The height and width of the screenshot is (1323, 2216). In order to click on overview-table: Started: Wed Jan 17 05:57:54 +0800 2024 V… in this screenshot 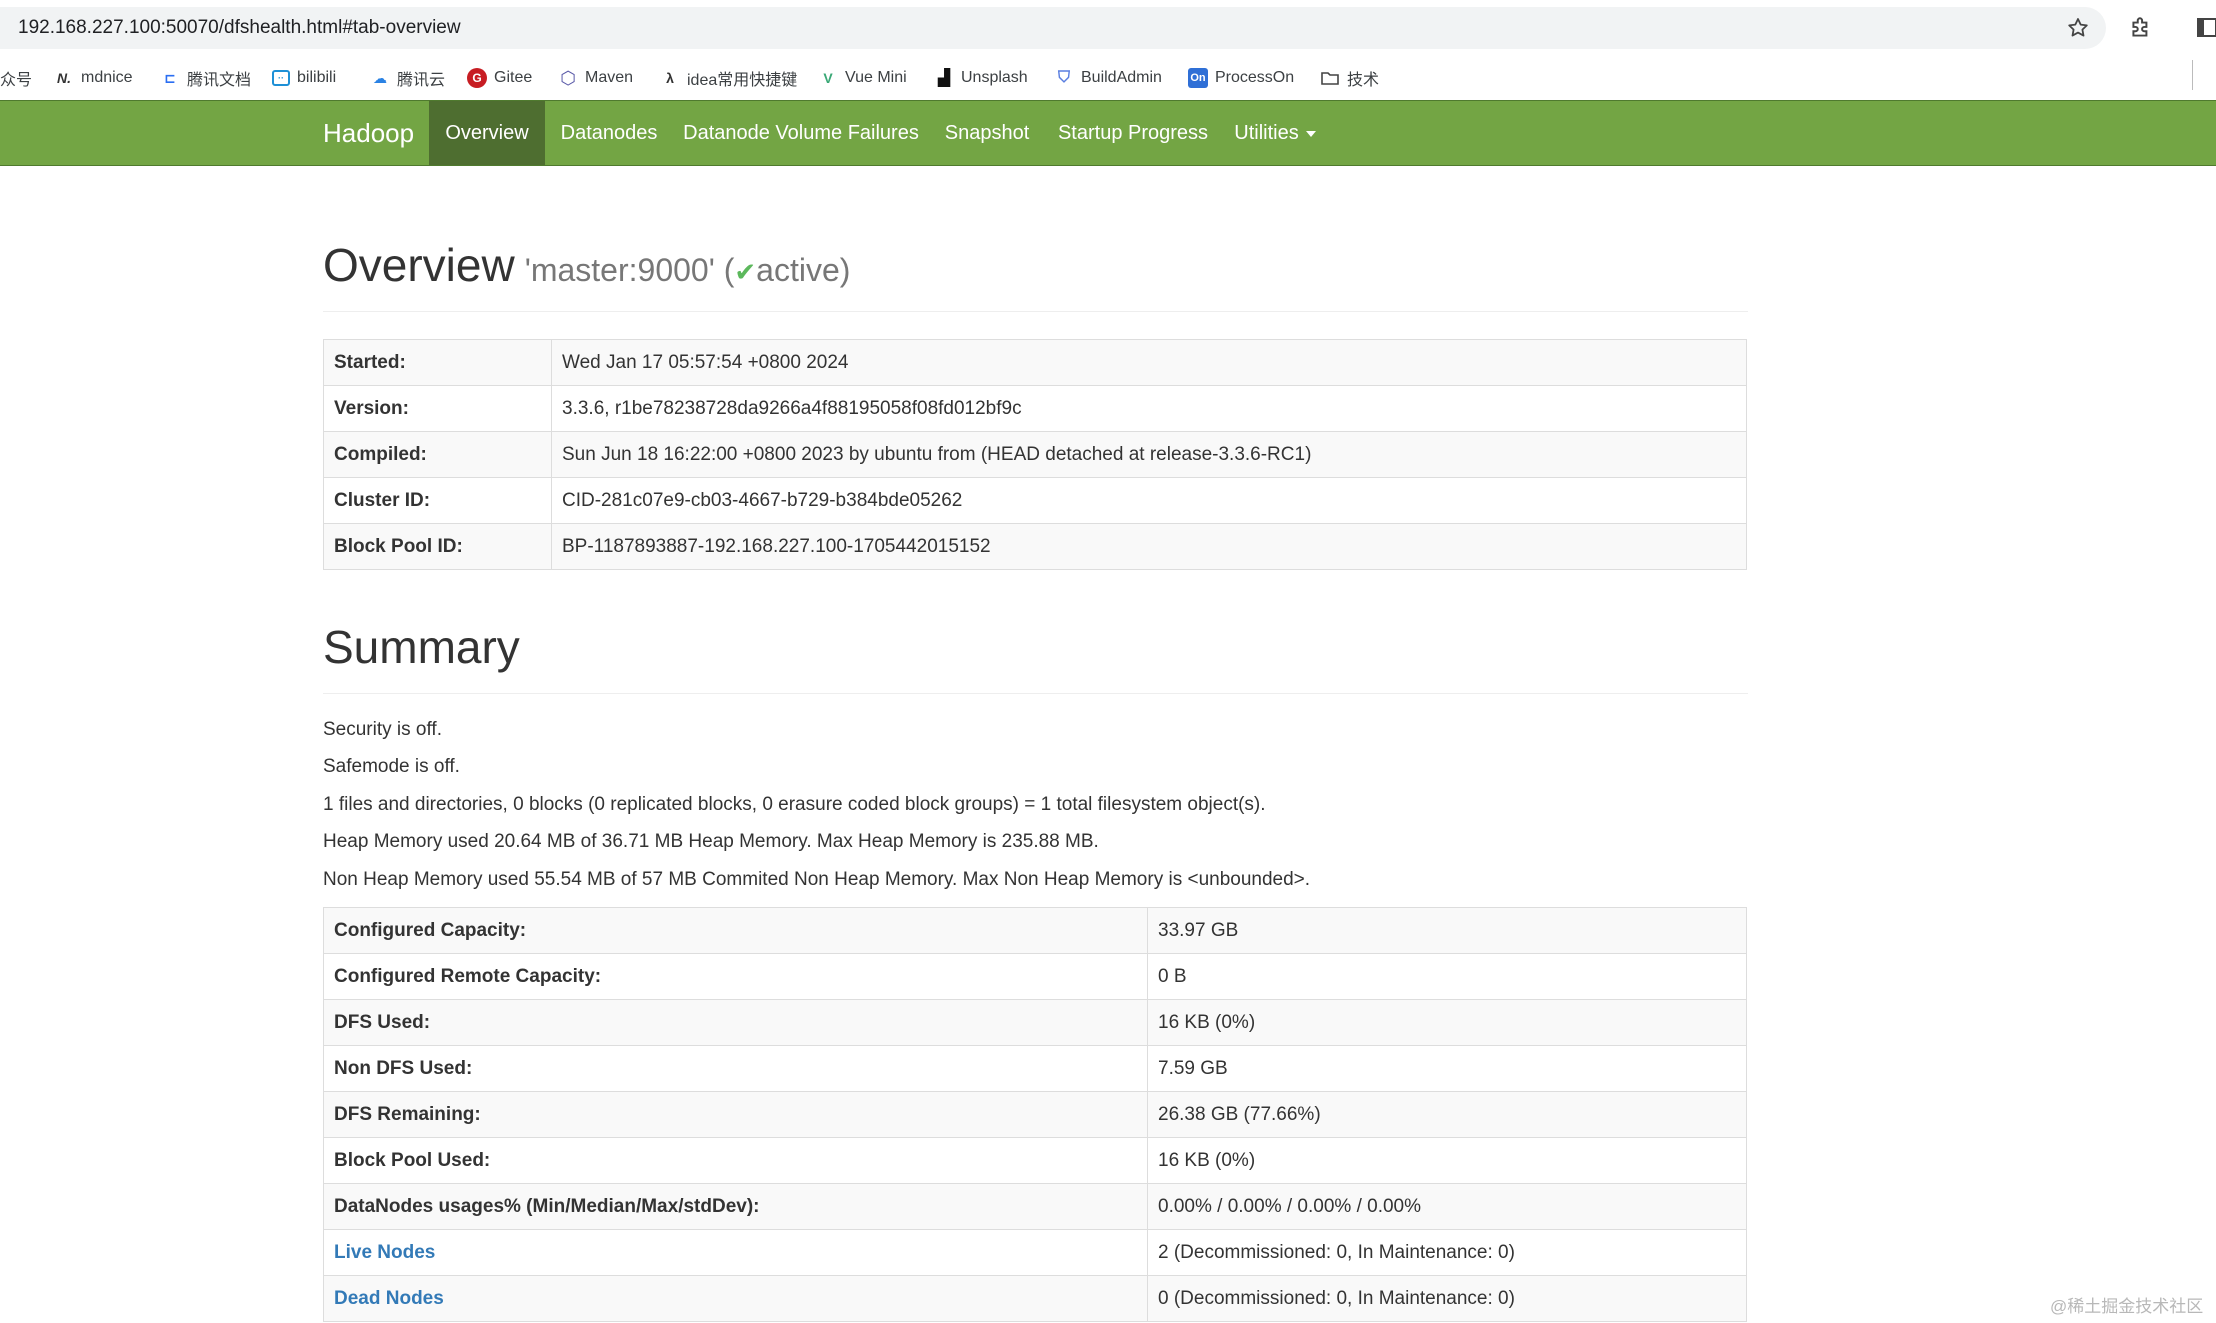, I will do `click(1035, 454)`.